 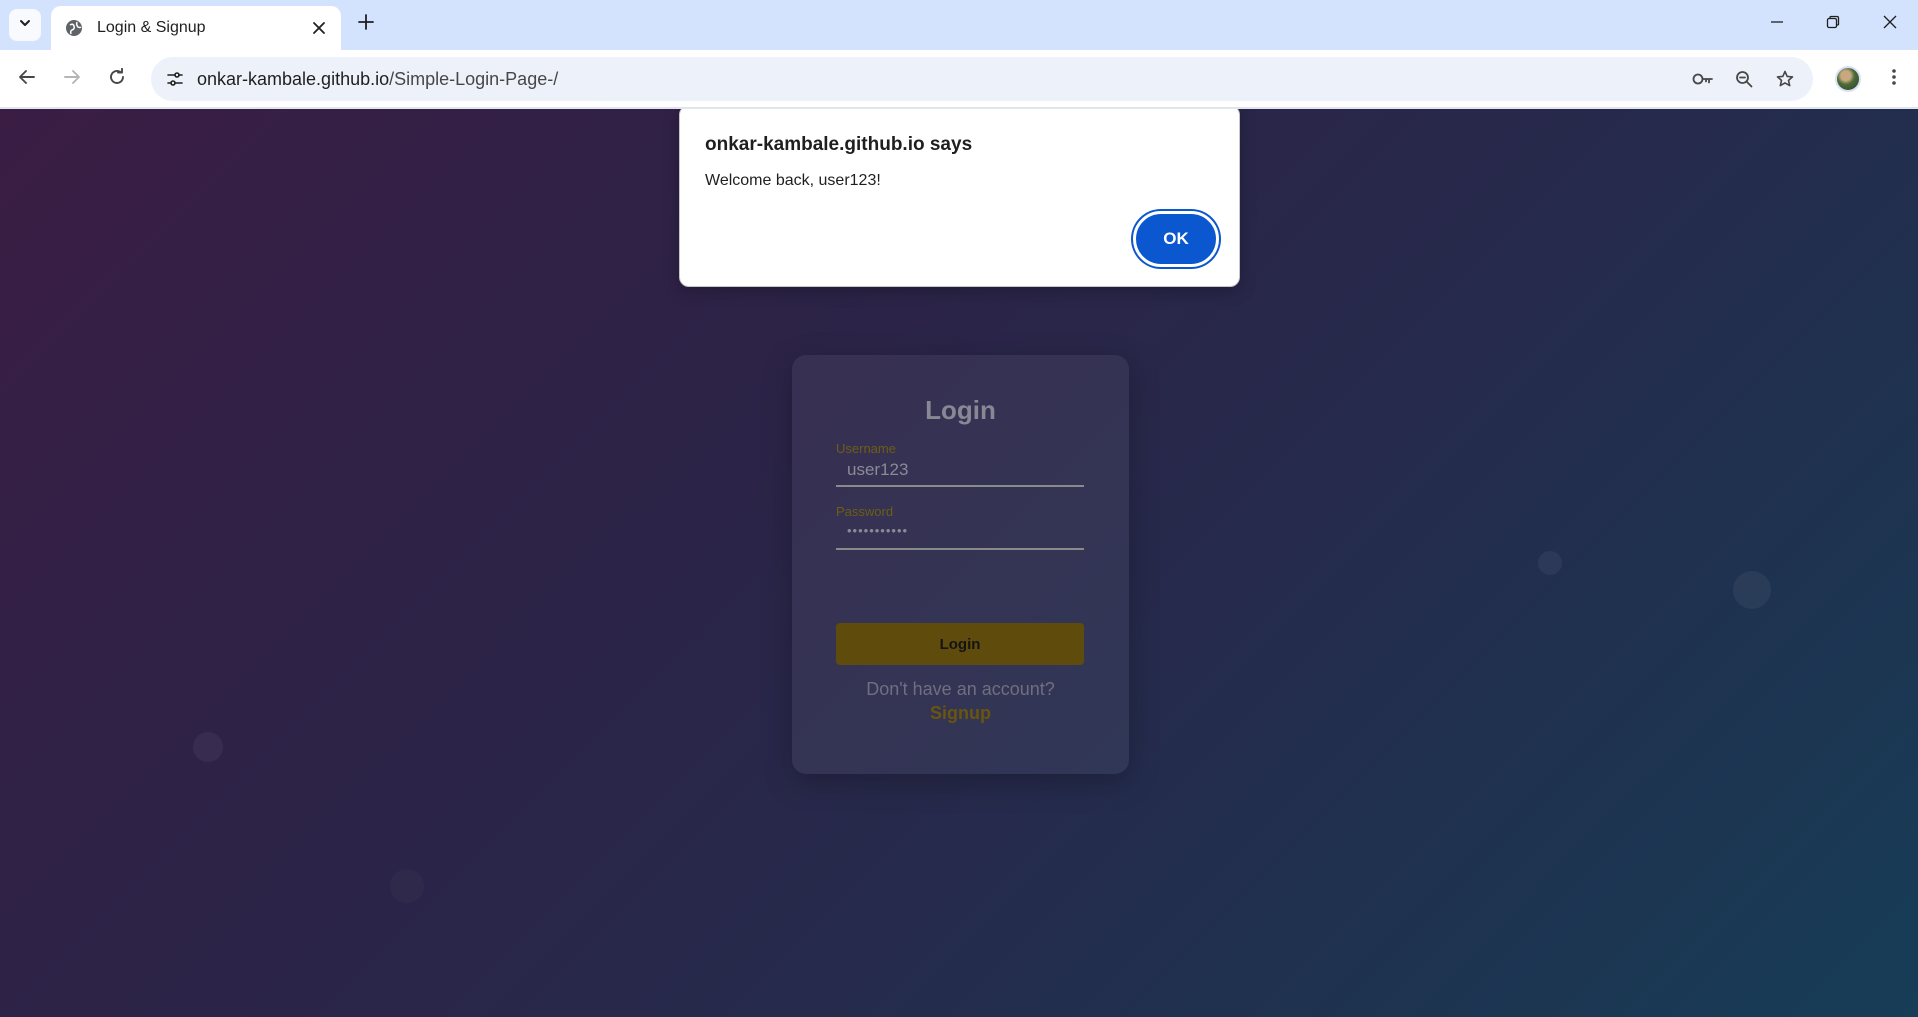 I want to click on browser-tab: Login & Signup, so click(x=196, y=28).